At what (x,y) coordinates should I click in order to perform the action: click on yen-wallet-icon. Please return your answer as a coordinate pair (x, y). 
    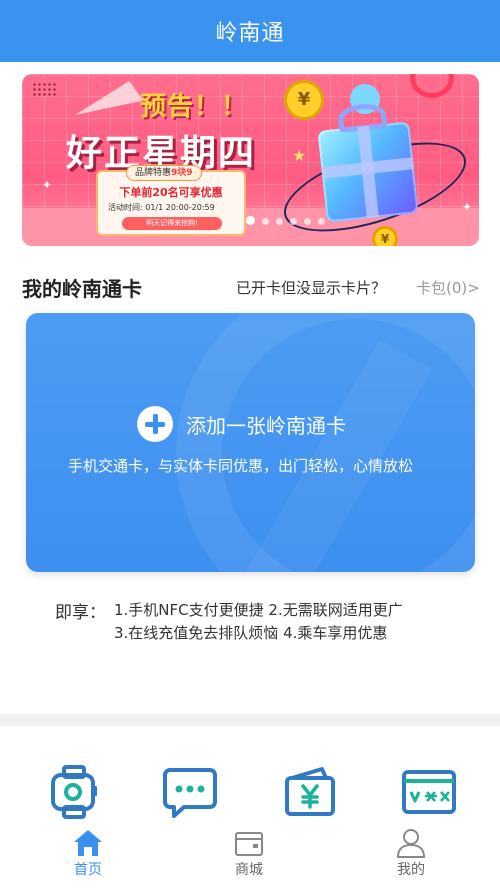
    Looking at the image, I should click on (310, 791).